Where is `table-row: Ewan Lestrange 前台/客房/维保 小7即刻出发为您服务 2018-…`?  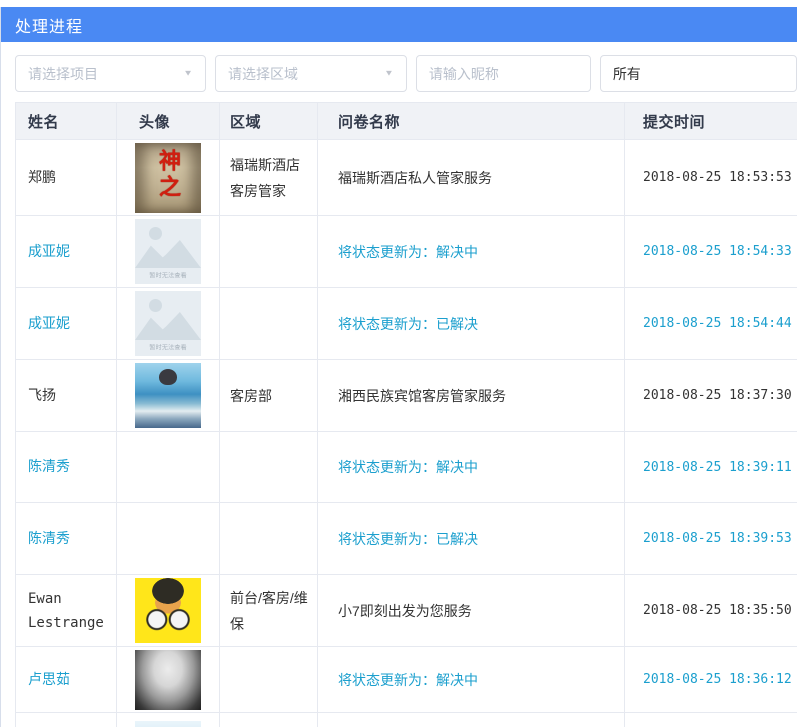 table-row: Ewan Lestrange 前台/客房/维保 小7即刻出发为您服务 2018-… is located at coordinates (406, 610).